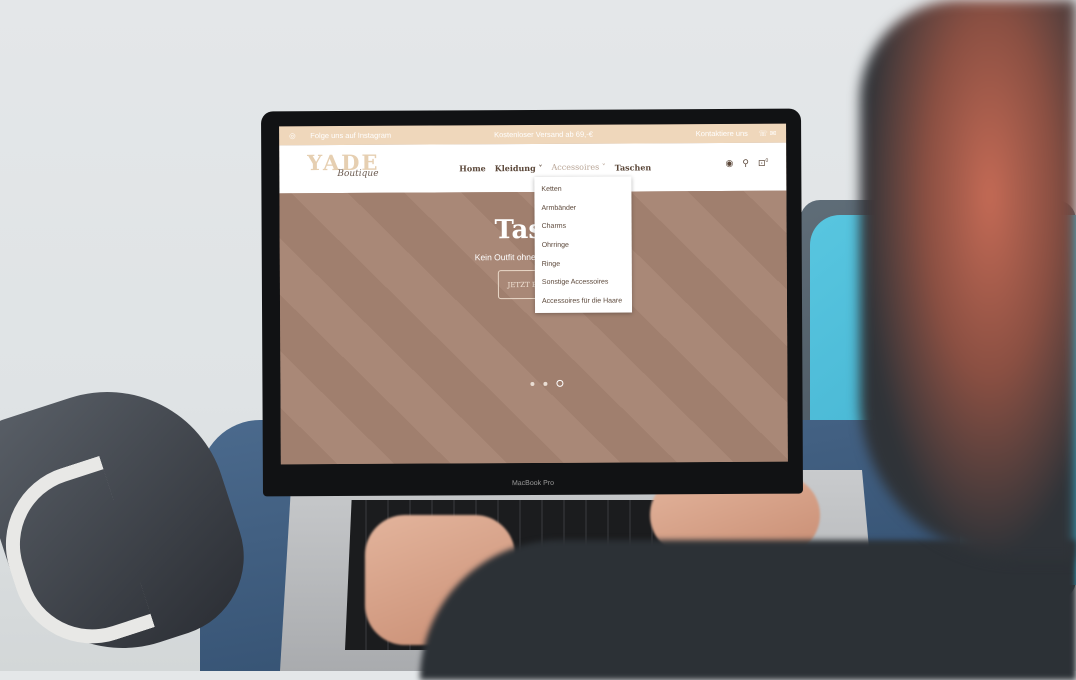  Describe the element at coordinates (762, 133) in the screenshot. I see `phone-icon: ☏` at that location.